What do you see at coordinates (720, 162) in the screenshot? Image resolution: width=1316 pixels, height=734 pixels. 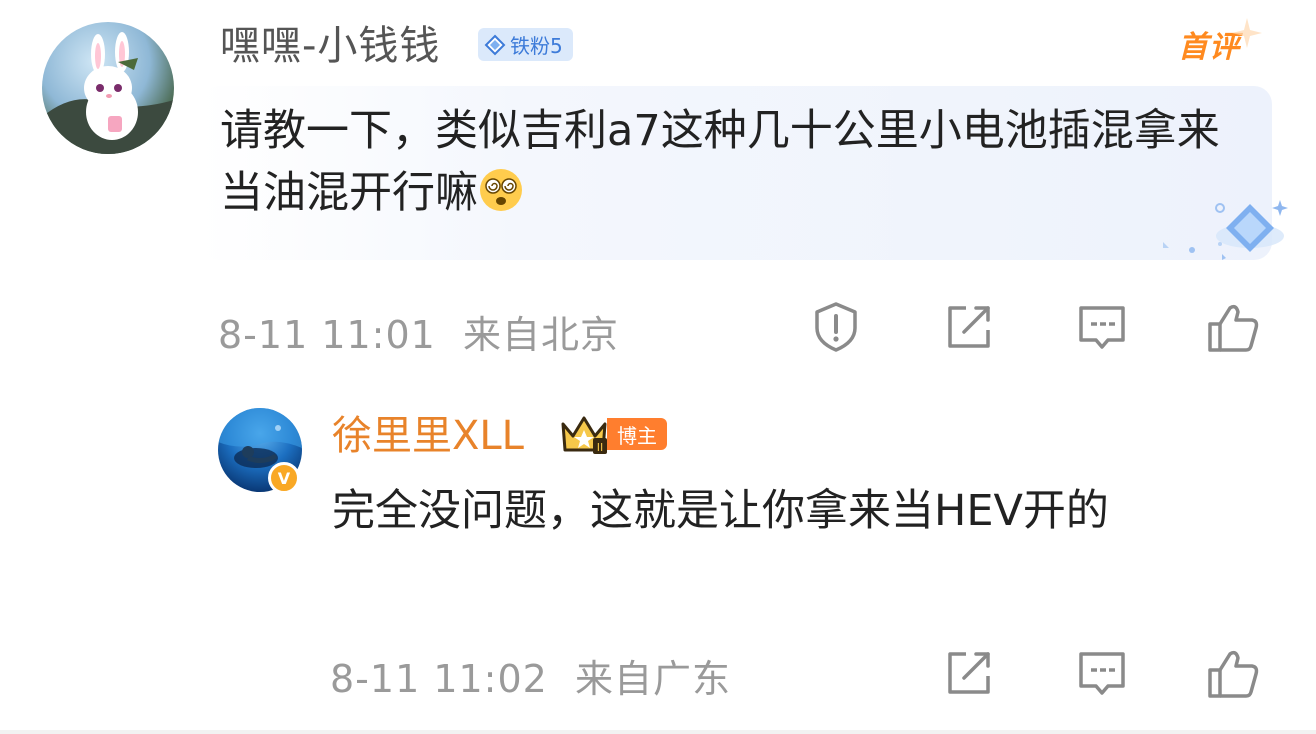 I see `comment-text-body: 请教一下，类似吉利a7这种几十公里小电池插混拿来当油混开行嘛` at bounding box center [720, 162].